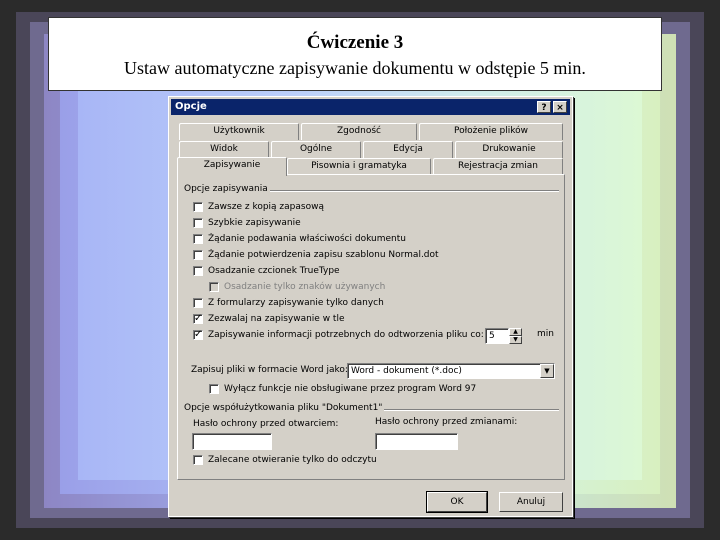  I want to click on spin-up-button: ▲, so click(515, 332).